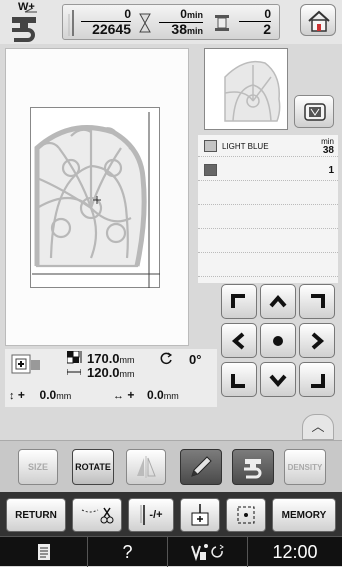  I want to click on needle-icon, so click(71, 23).